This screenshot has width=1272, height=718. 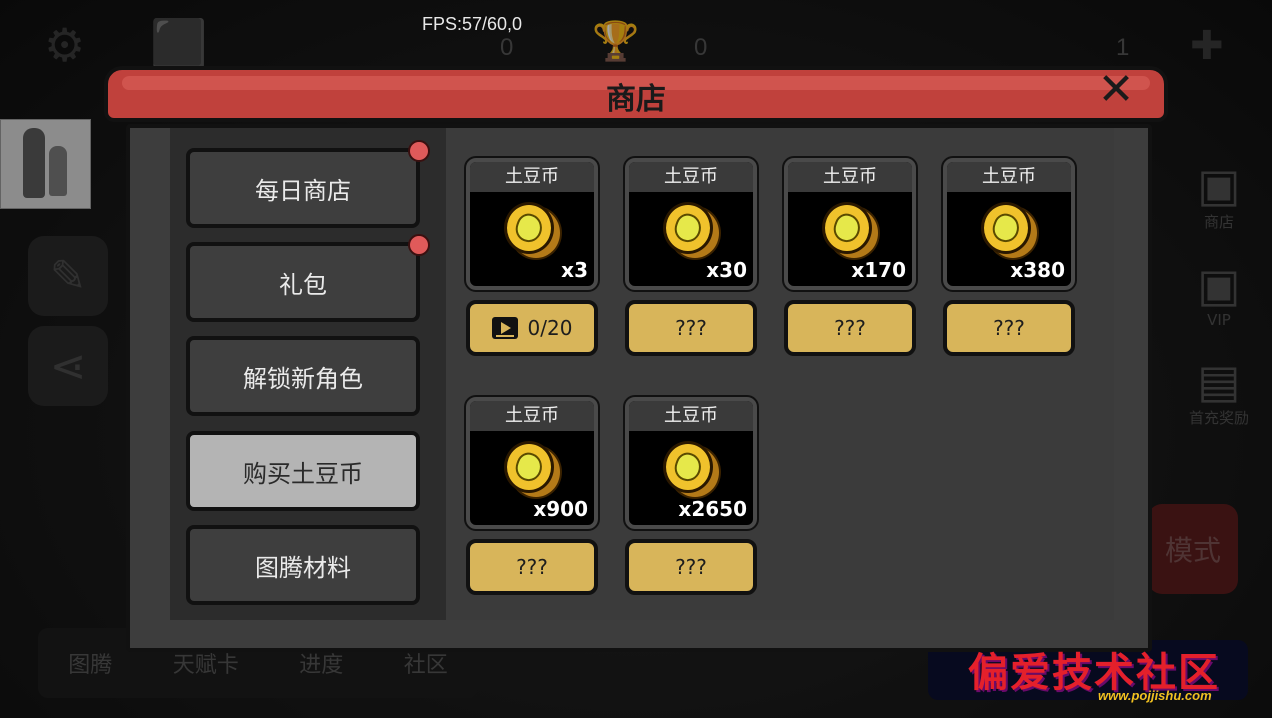 What do you see at coordinates (472, 24) in the screenshot?
I see `fps-counter: FPS:57/60,0` at bounding box center [472, 24].